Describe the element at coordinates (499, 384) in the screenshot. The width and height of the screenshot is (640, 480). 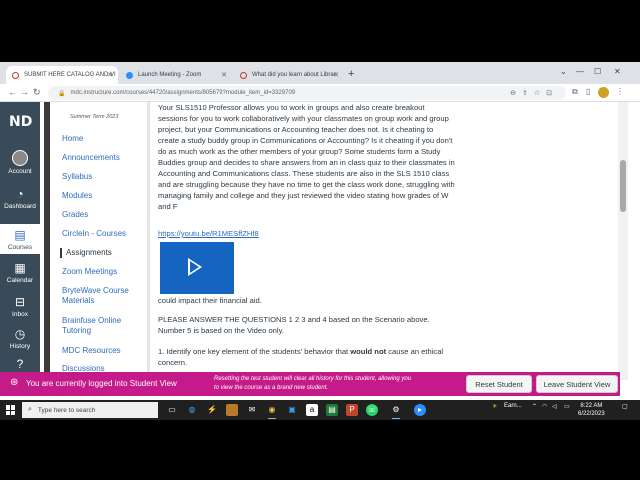
I see `reset-student-button: Reset Student` at that location.